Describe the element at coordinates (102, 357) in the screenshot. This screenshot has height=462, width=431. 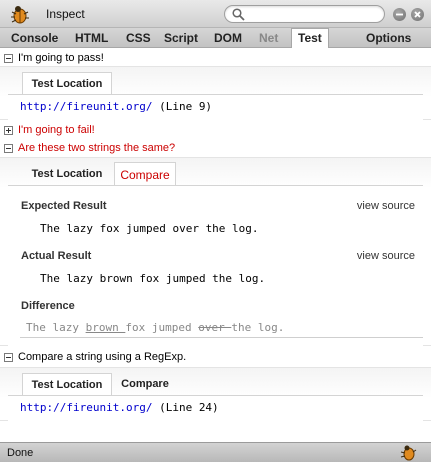
I see `test-label: Compare a string using a RegExp.` at that location.